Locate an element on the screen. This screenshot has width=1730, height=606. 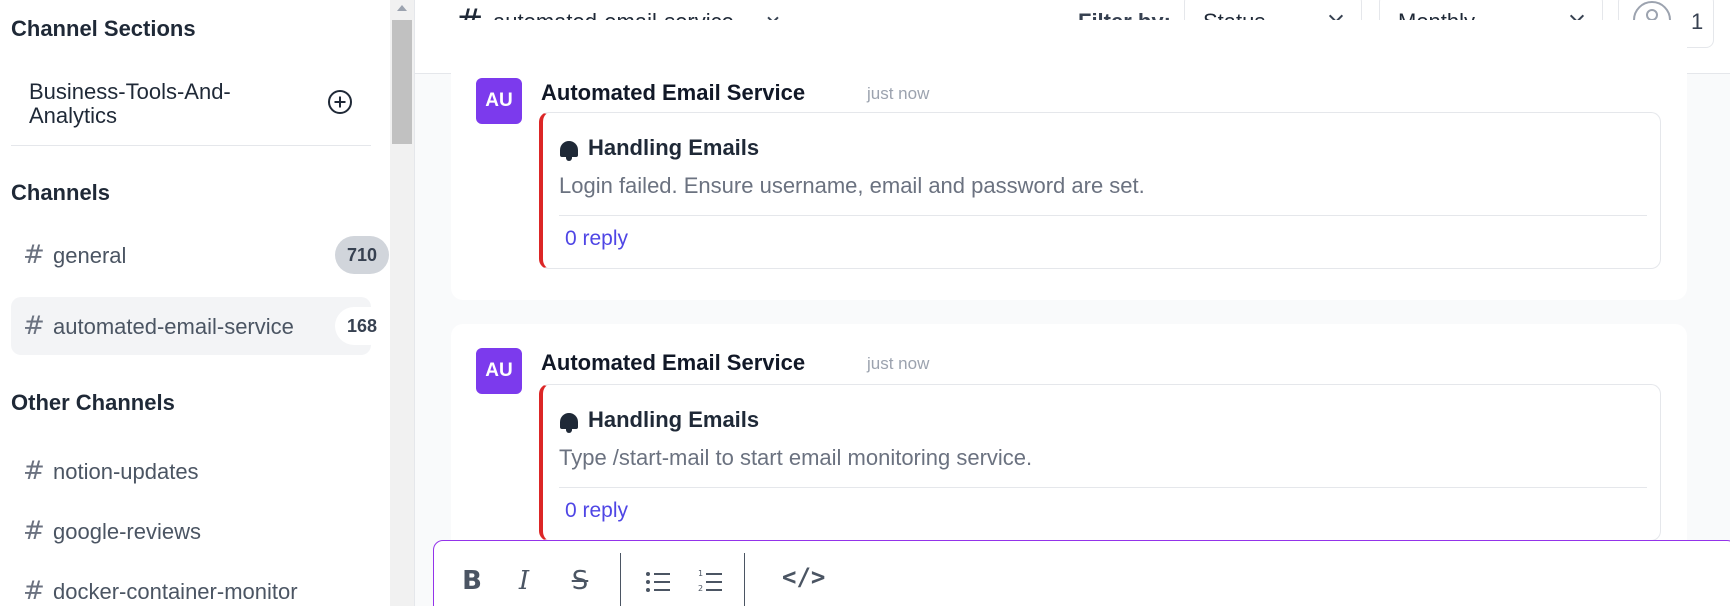
message-composer: B I S 1 2 </> is located at coordinates (1081, 573).